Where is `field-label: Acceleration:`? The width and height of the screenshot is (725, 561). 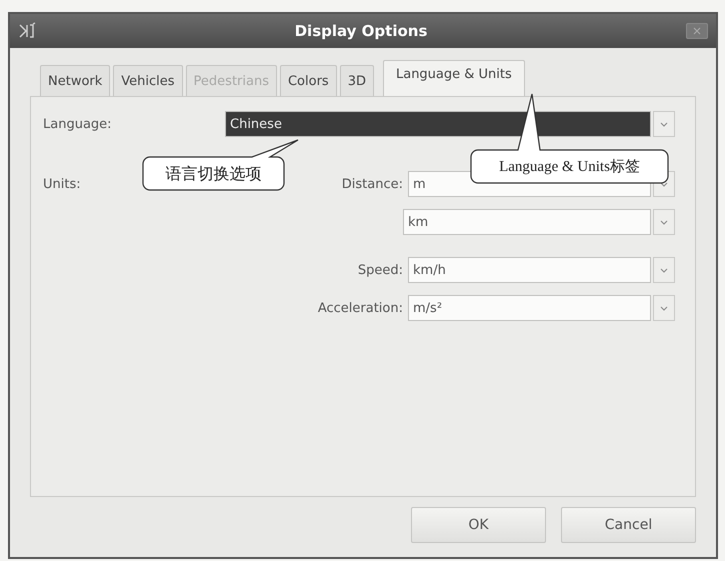 field-label: Acceleration: is located at coordinates (360, 308).